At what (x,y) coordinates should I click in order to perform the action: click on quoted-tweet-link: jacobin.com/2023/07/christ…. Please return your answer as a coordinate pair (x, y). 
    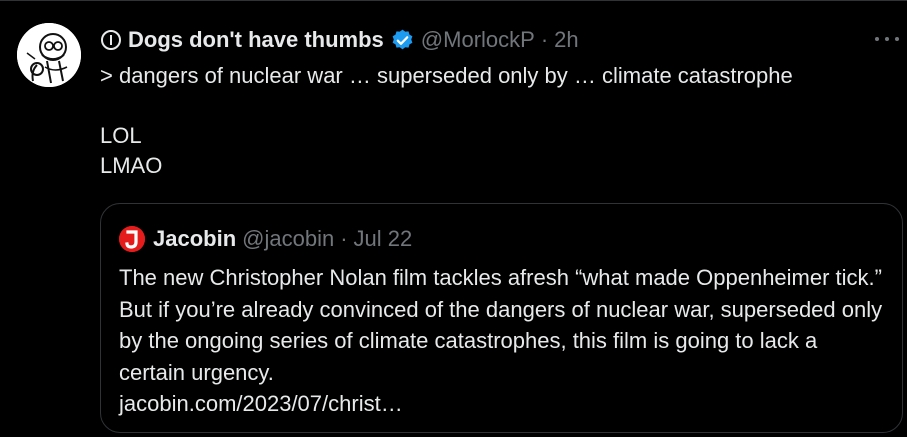
    Looking at the image, I should click on (504, 404).